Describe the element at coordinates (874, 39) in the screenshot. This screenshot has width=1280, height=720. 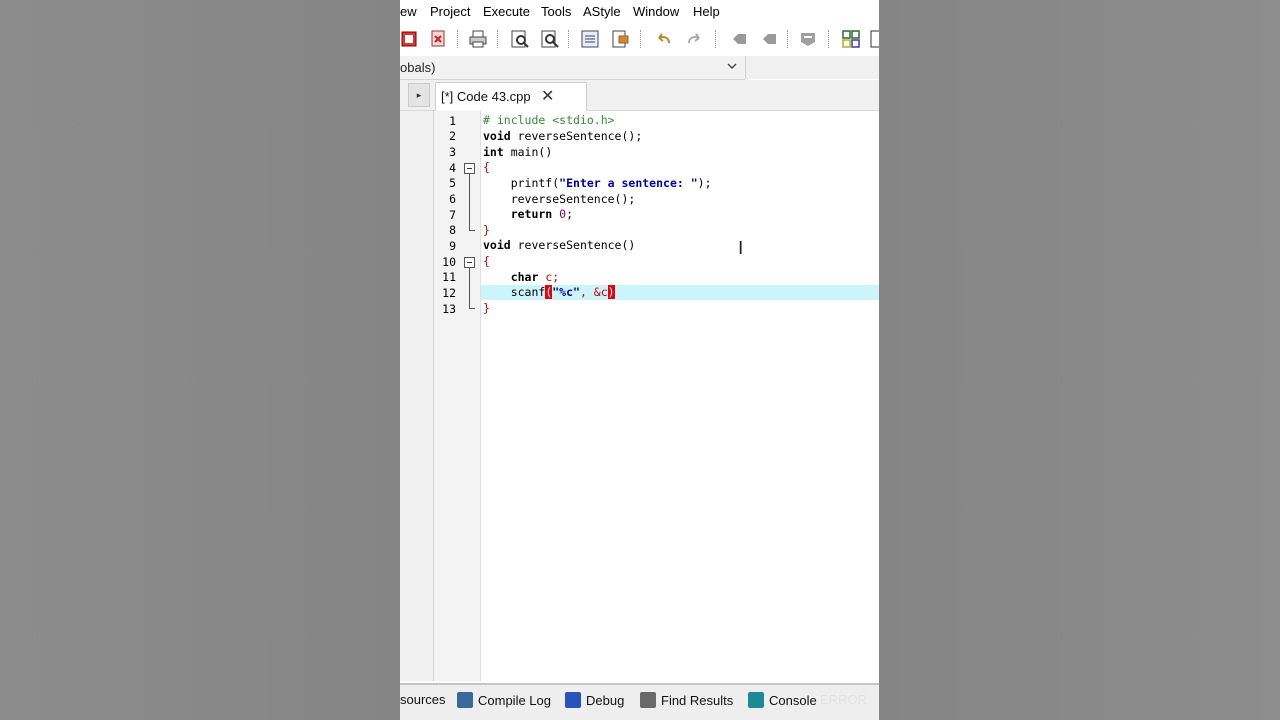
I see `class-browser-icon` at that location.